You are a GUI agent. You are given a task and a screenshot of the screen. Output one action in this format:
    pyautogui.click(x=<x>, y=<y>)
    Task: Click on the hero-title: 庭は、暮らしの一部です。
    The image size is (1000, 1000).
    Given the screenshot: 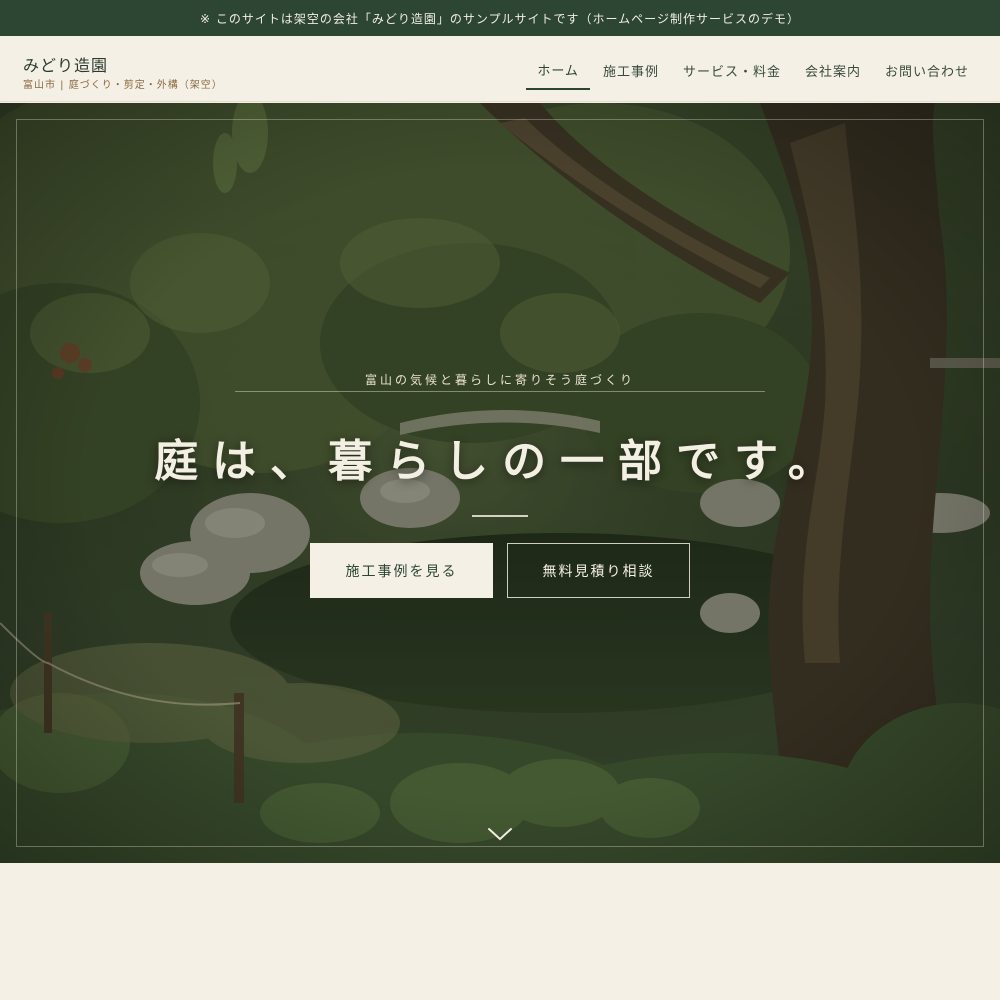 What is the action you would take?
    pyautogui.click(x=500, y=461)
    